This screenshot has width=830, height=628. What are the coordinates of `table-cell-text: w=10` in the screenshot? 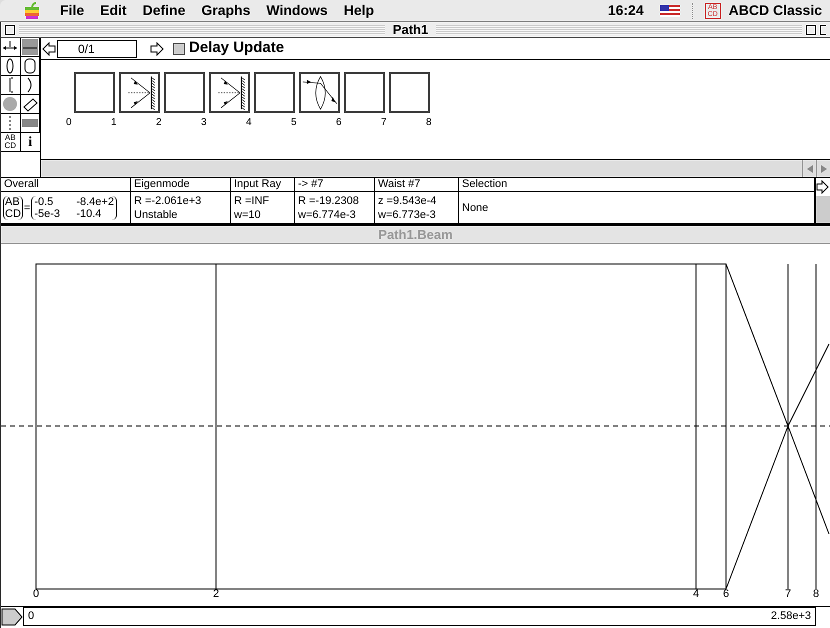 It's located at (248, 215).